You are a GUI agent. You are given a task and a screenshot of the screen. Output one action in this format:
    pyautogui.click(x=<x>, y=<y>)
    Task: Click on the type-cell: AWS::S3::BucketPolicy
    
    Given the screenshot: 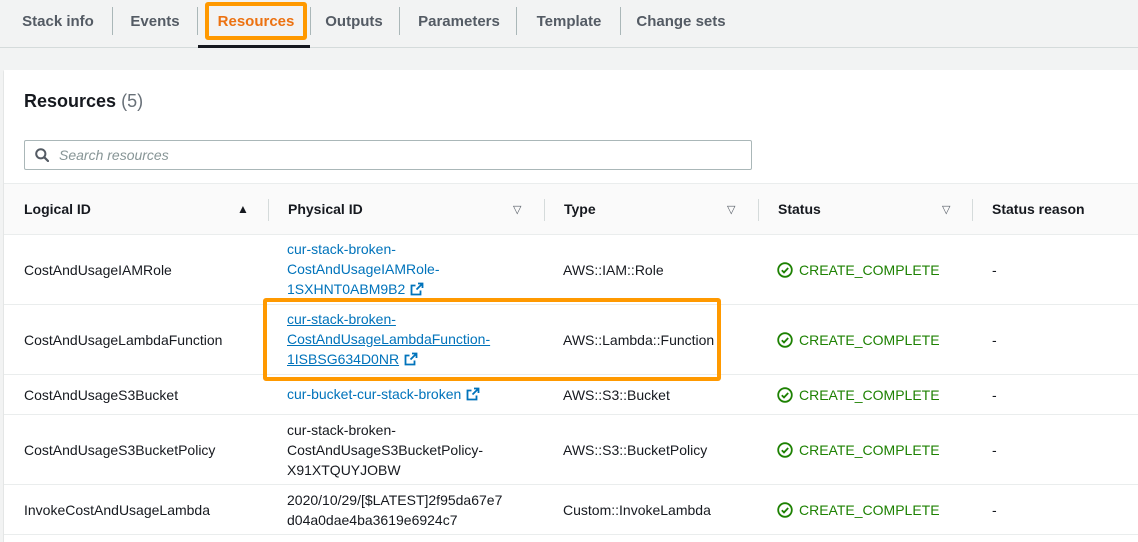 What is the action you would take?
    pyautogui.click(x=635, y=450)
    